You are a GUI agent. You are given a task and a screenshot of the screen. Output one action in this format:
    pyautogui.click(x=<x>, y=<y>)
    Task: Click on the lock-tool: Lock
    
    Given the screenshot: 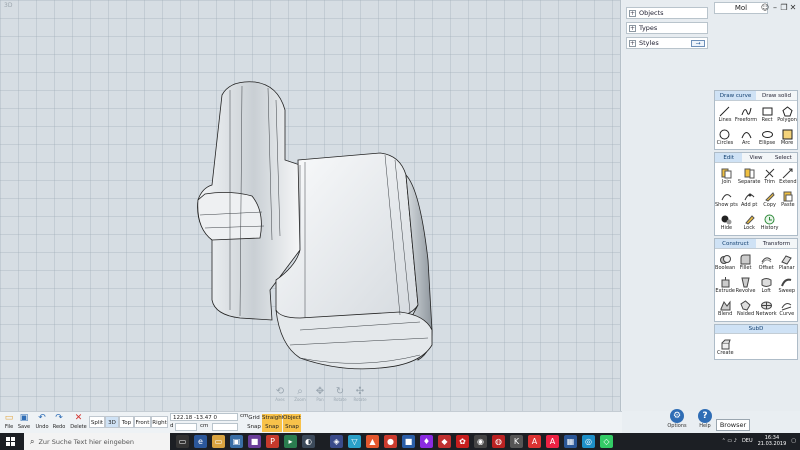 What is the action you would take?
    pyautogui.click(x=749, y=222)
    